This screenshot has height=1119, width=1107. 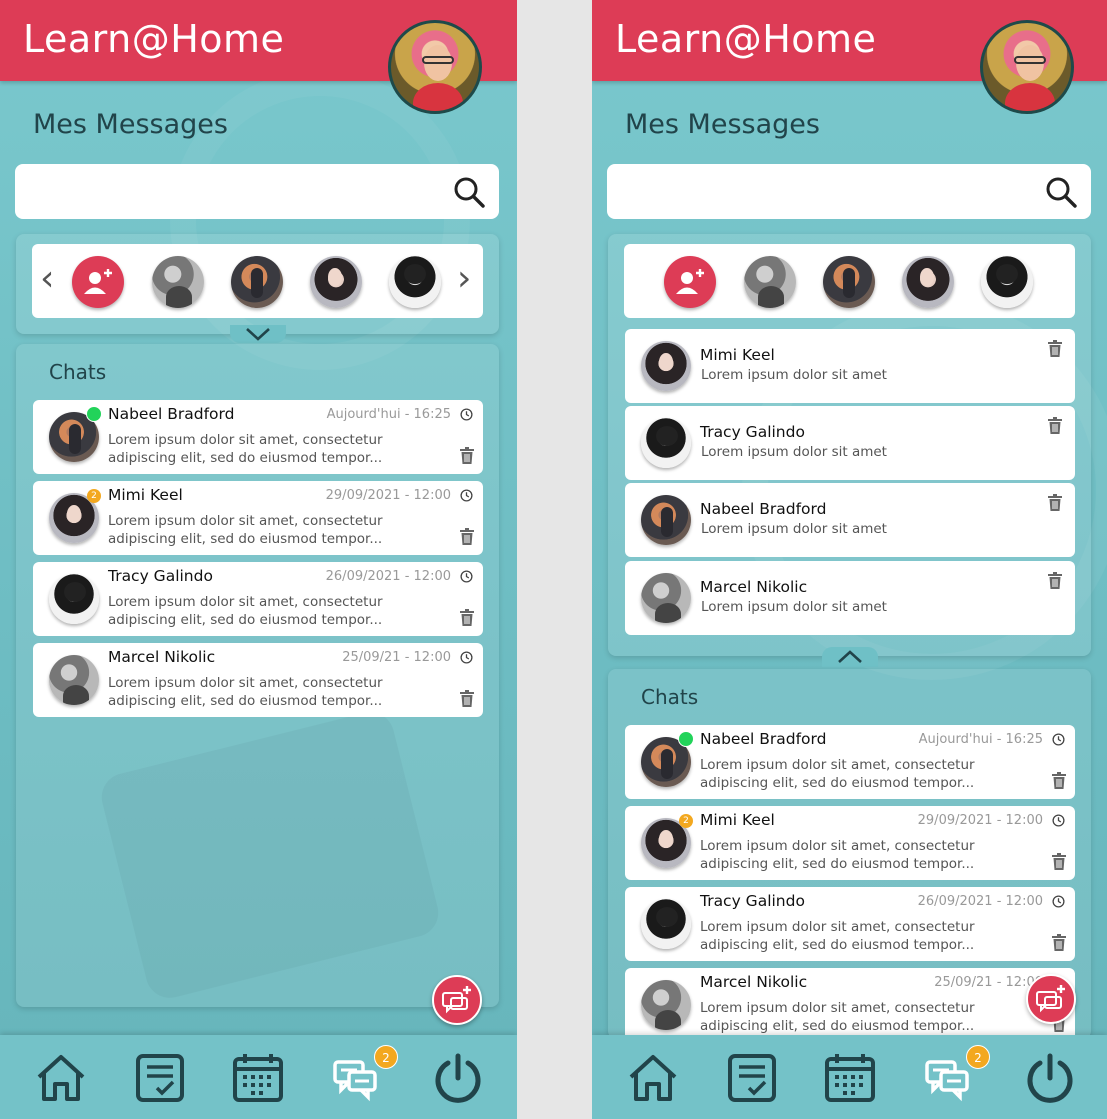 I want to click on contact-list-item: Tracy Galindo Lorem ipsum dolor sit amet, so click(x=850, y=443).